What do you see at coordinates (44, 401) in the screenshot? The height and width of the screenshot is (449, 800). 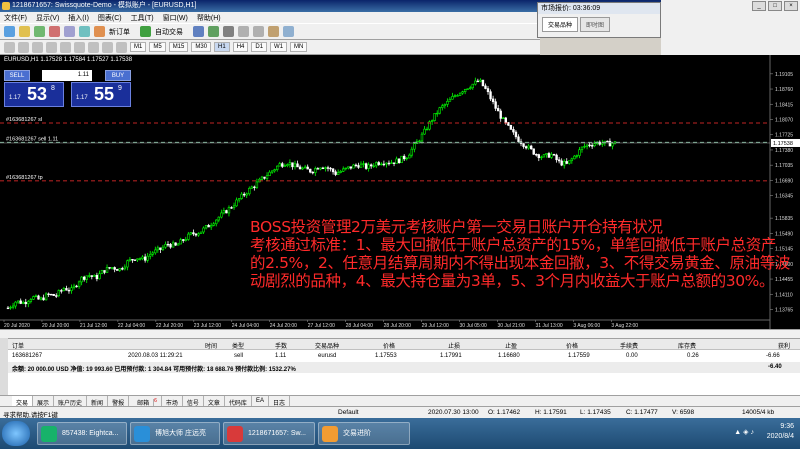 I see `tab-exposure: 展示` at bounding box center [44, 401].